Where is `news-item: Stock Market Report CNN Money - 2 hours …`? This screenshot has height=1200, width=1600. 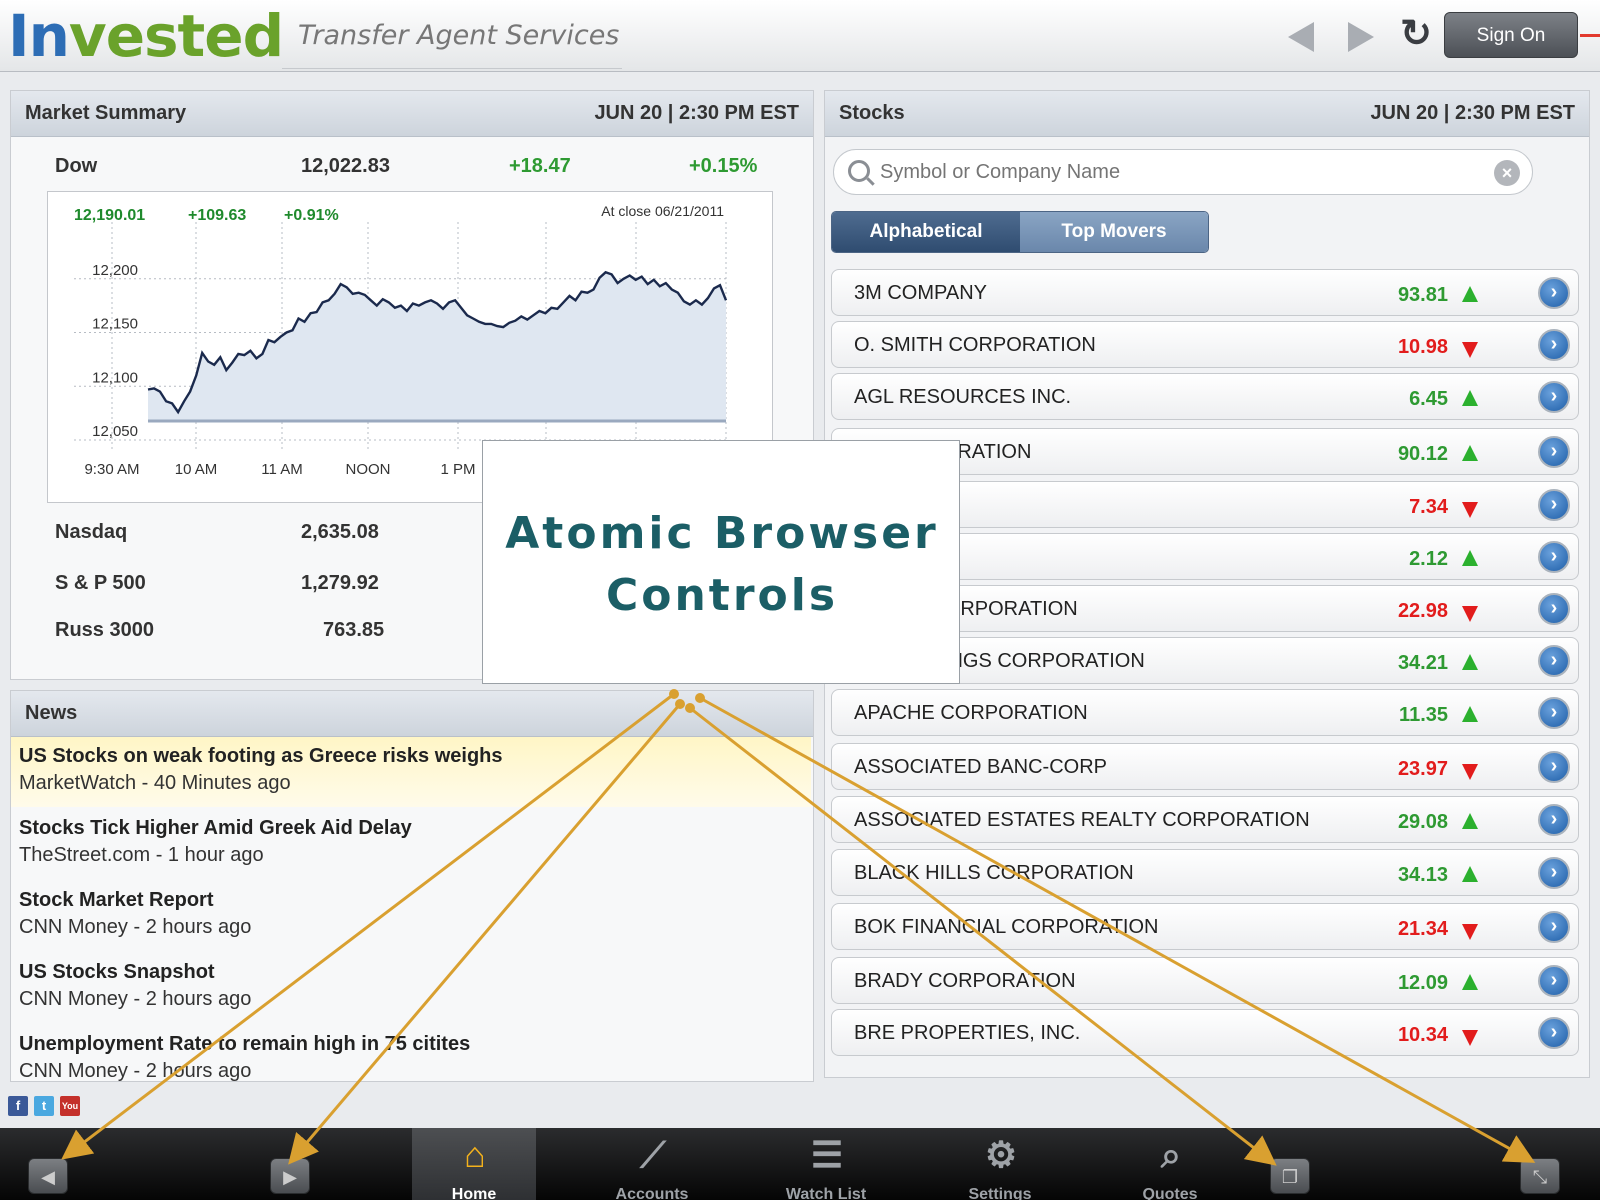 news-item: Stock Market Report CNN Money - 2 hours … is located at coordinates (411, 916).